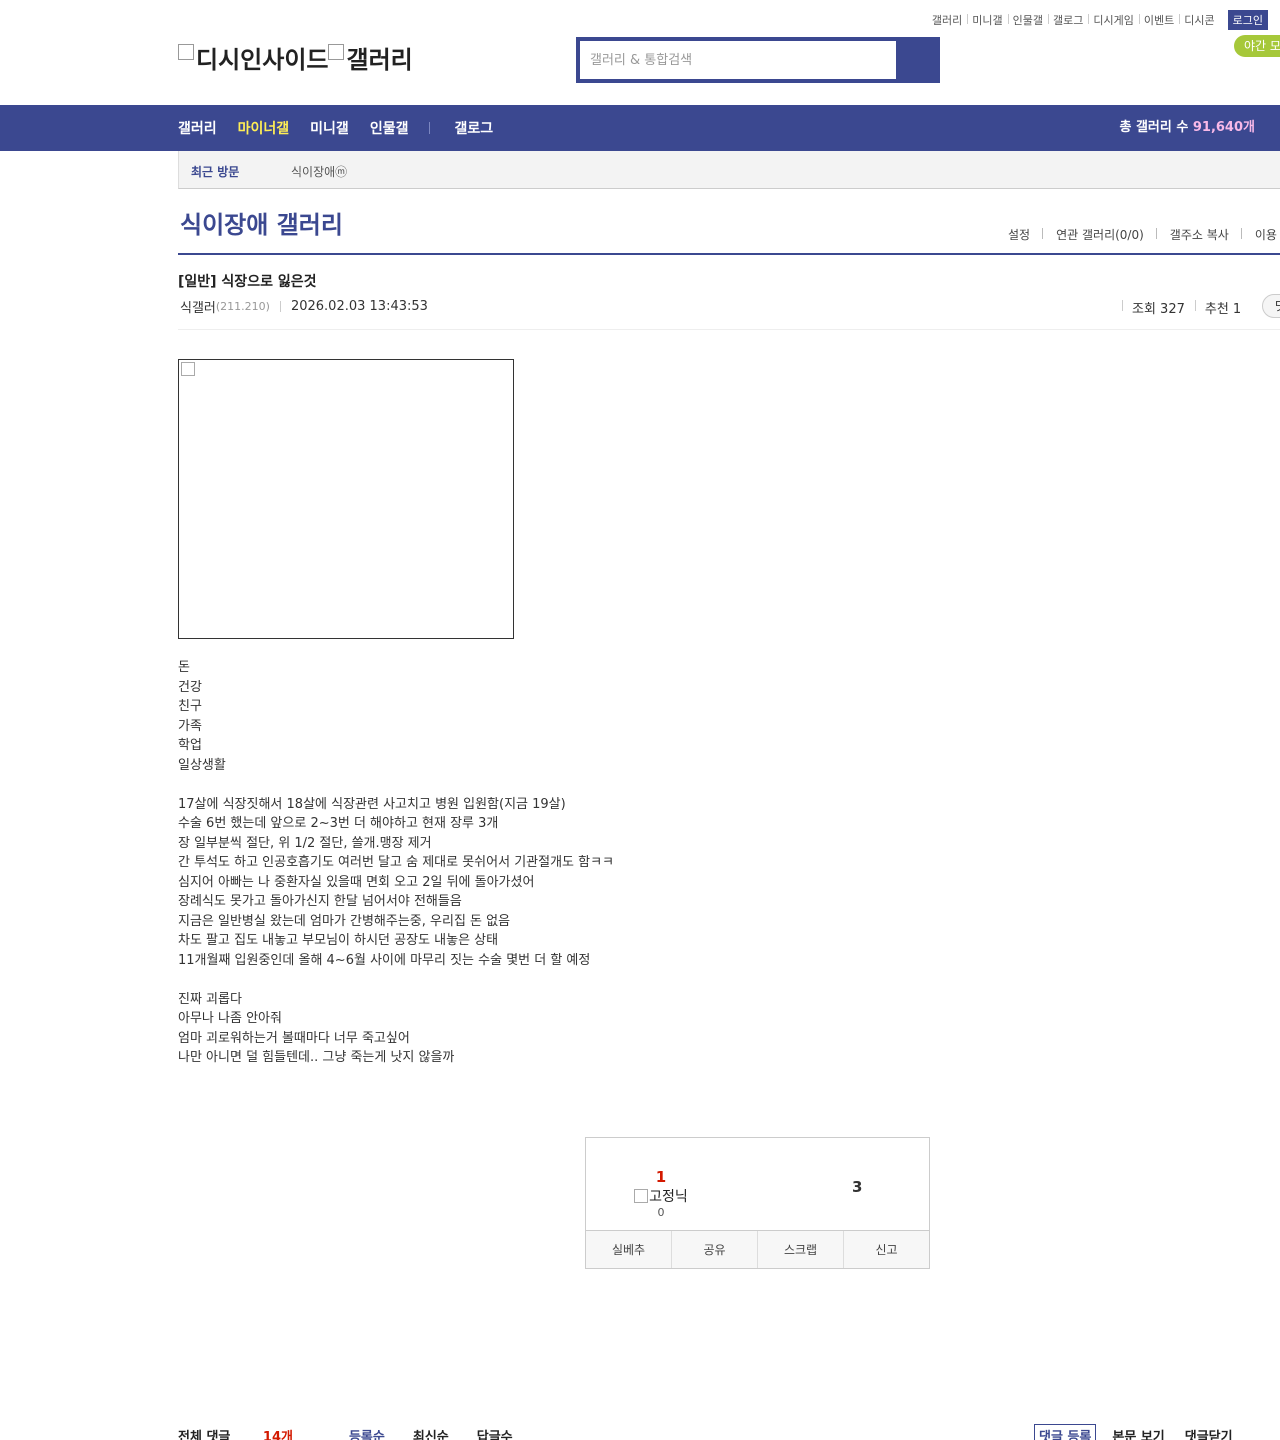  Describe the element at coordinates (1019, 234) in the screenshot. I see `gallery-settings-link: 설정` at that location.